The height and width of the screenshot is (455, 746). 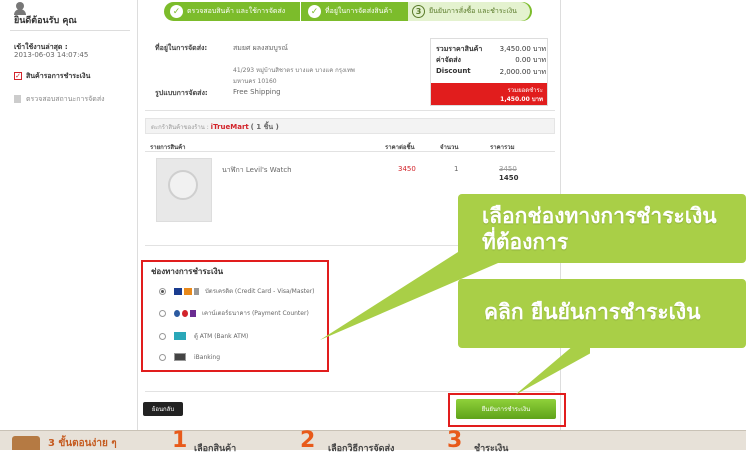 What do you see at coordinates (491, 449) in the screenshot?
I see `banner-step-3-label: ชำระเงิน` at bounding box center [491, 449].